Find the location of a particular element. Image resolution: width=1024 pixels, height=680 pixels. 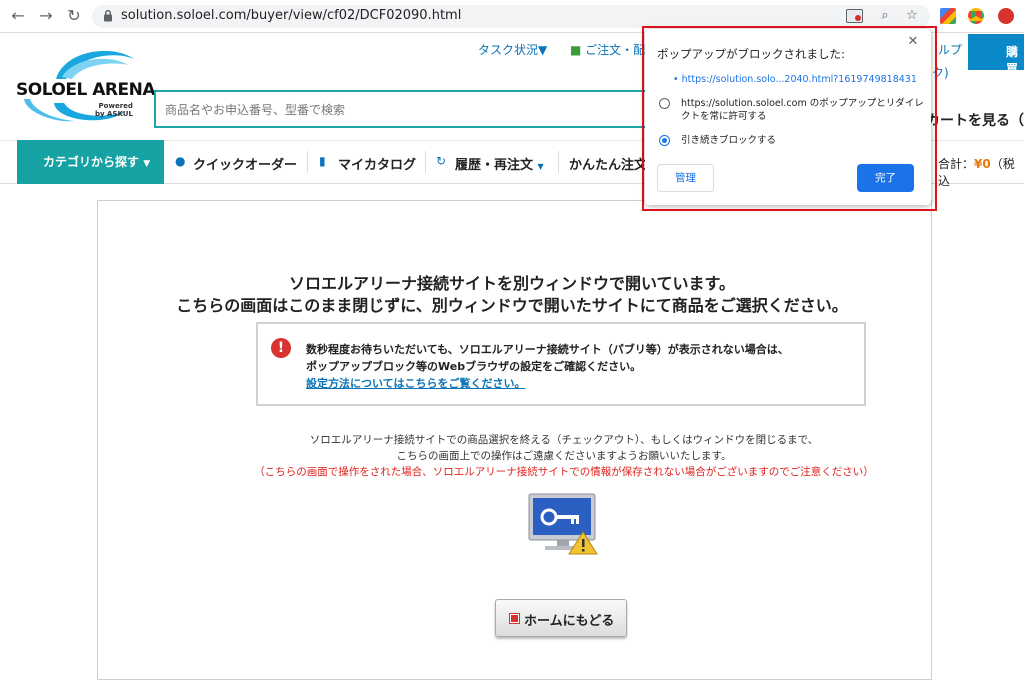

order-link: ■ ご注文・配 is located at coordinates (607, 49).